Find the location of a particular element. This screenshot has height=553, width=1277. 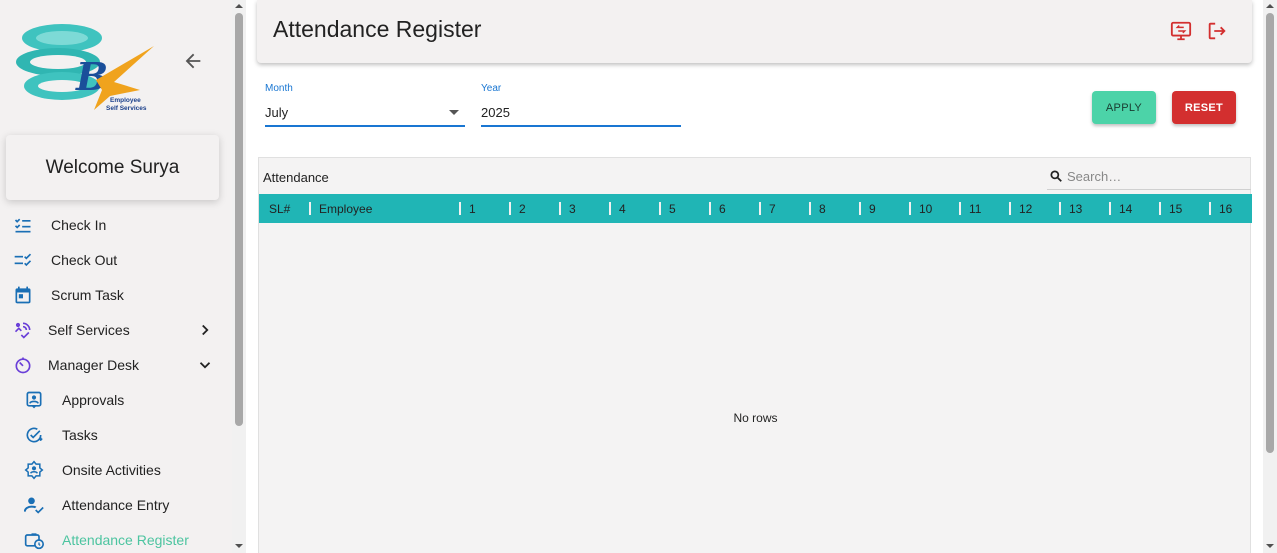

logo-line1: Employee is located at coordinates (125, 100).